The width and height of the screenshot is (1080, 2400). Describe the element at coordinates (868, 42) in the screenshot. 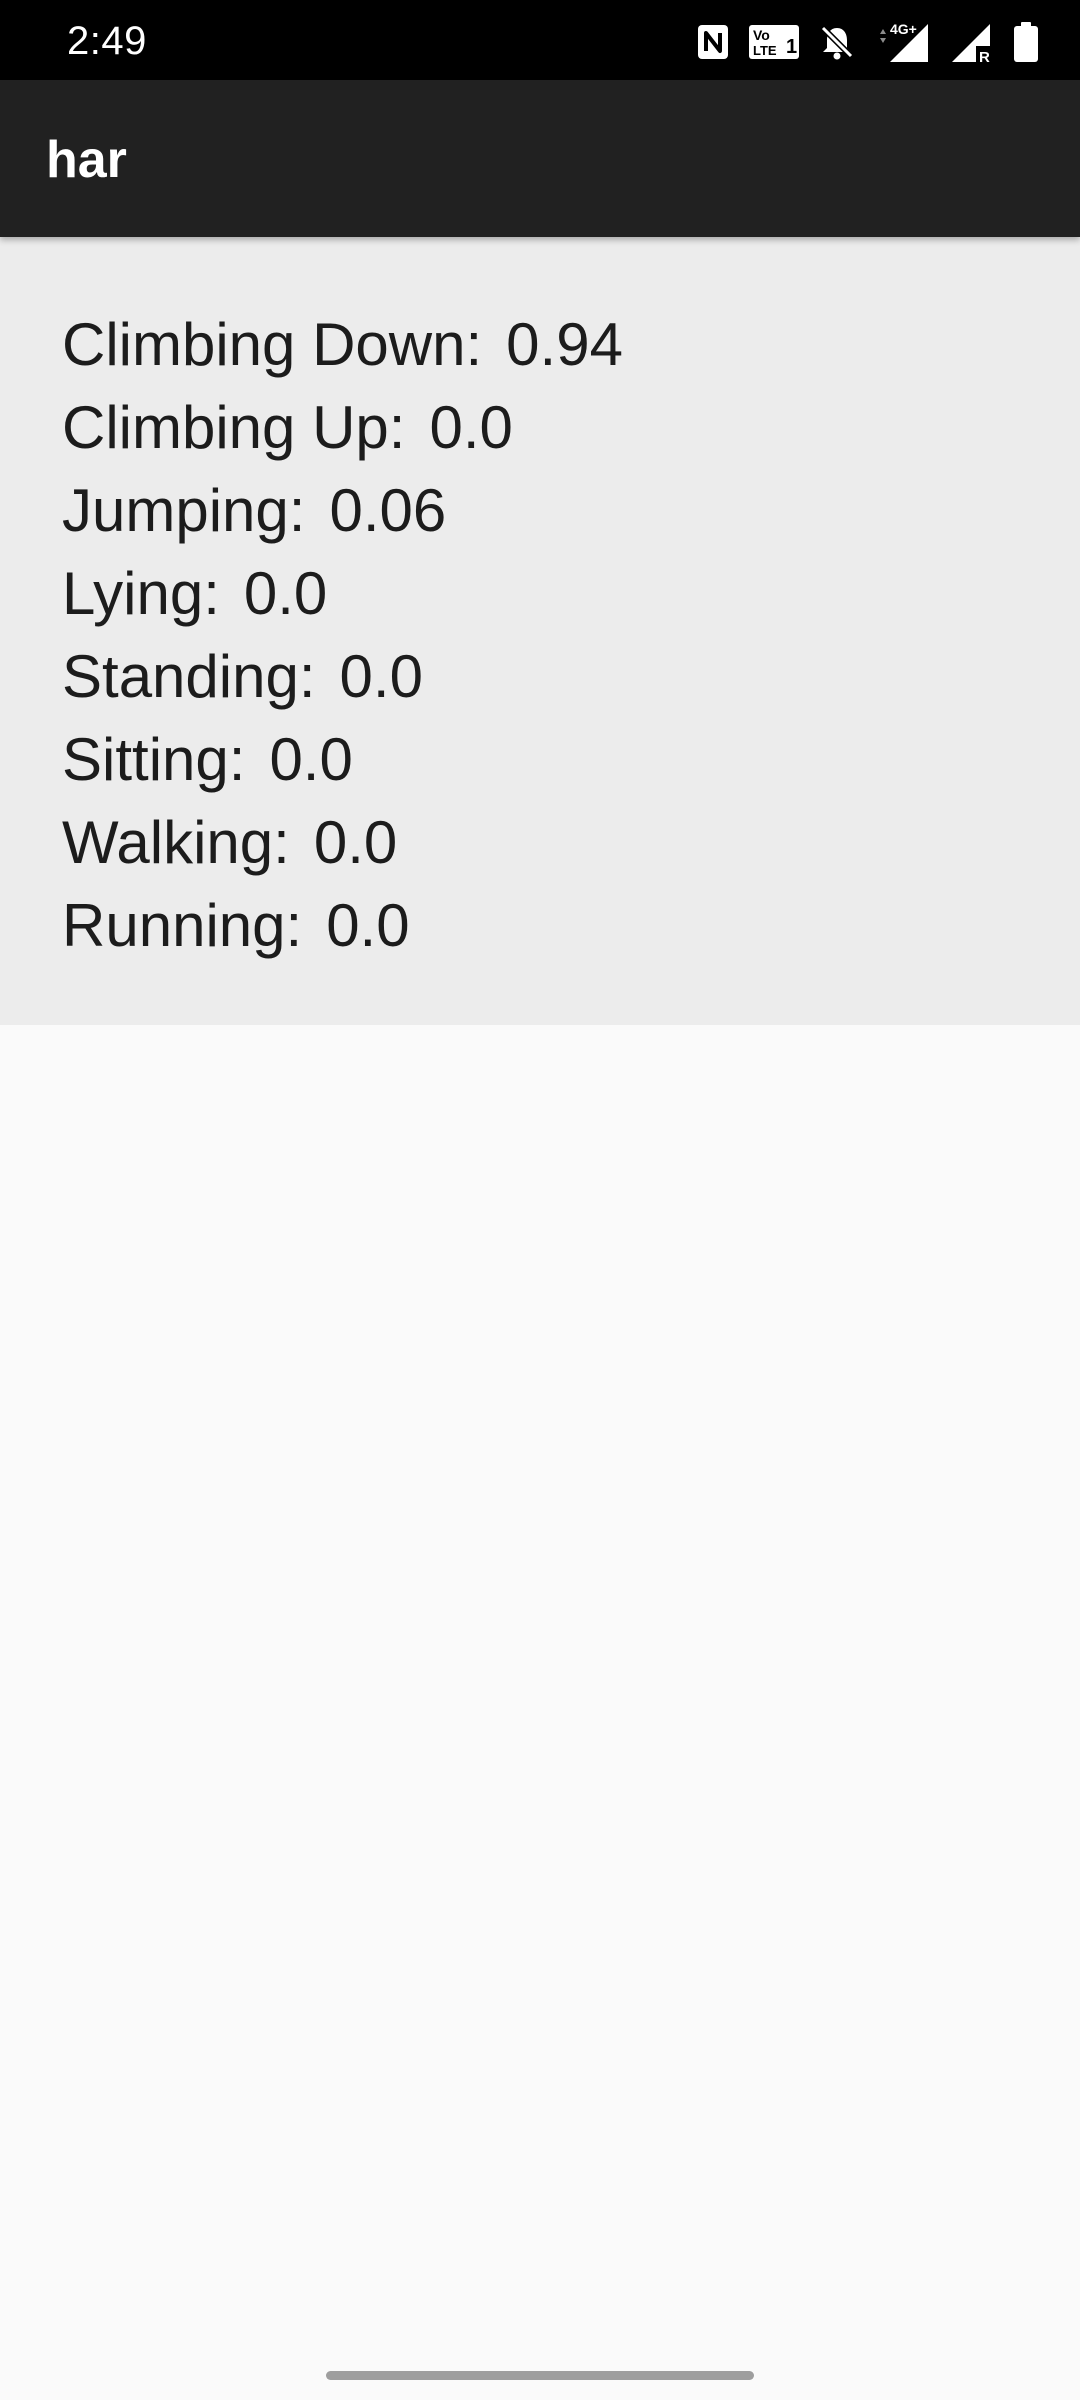

I see `status-icons: Vo LTE 1 4G+ R` at that location.